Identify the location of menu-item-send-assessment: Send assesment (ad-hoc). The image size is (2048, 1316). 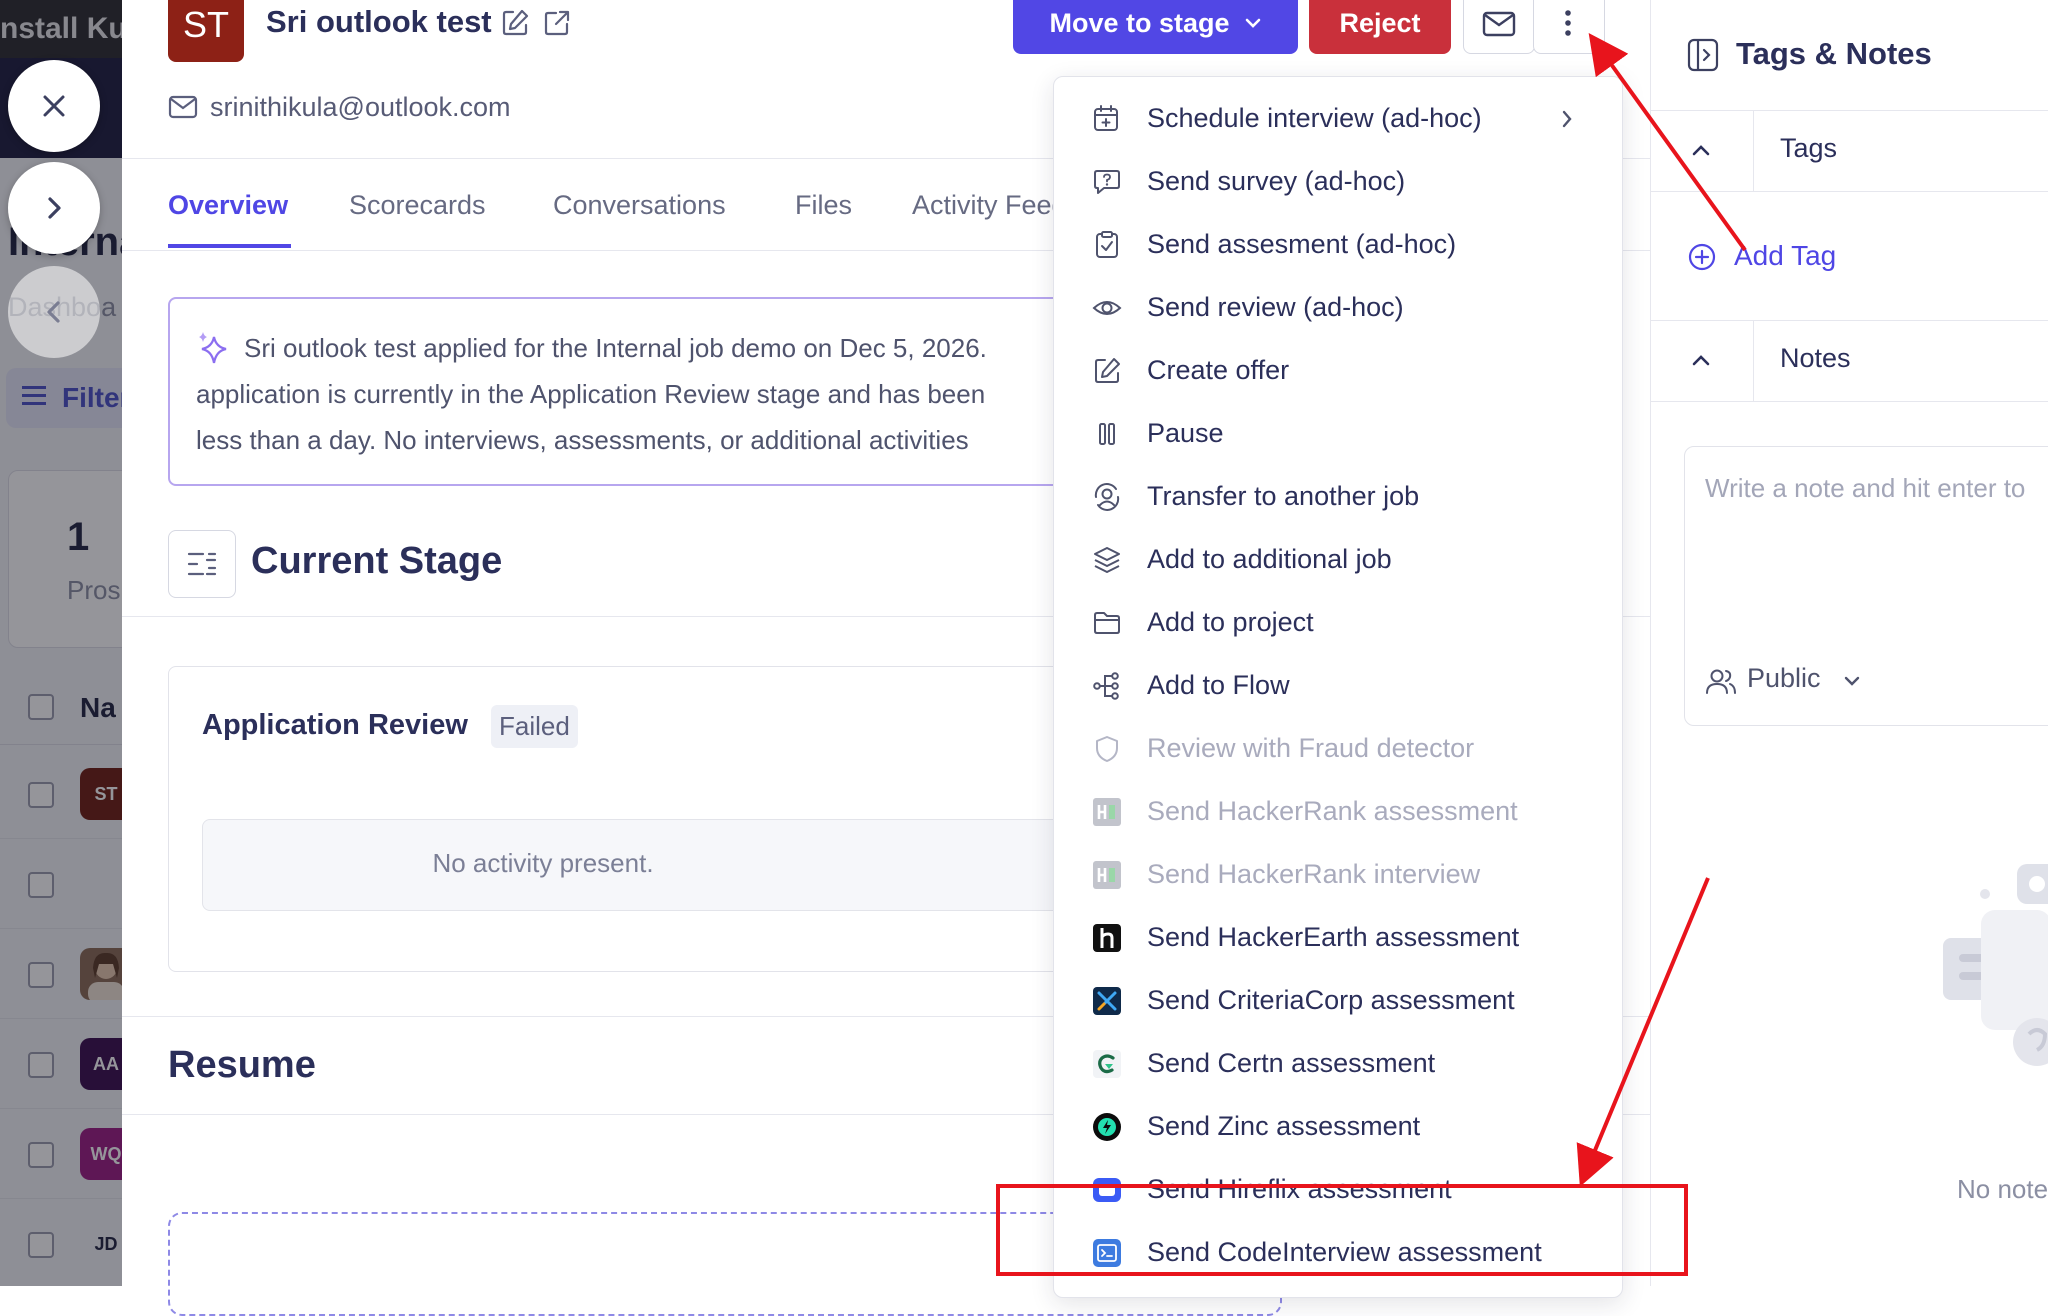
(1338, 245).